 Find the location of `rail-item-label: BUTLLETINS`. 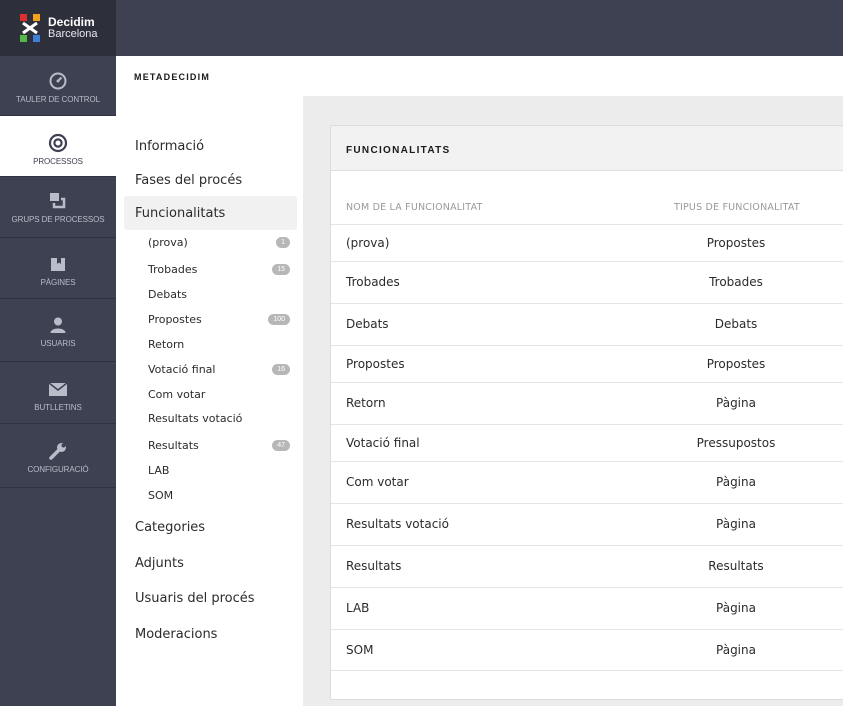

rail-item-label: BUTLLETINS is located at coordinates (58, 407).